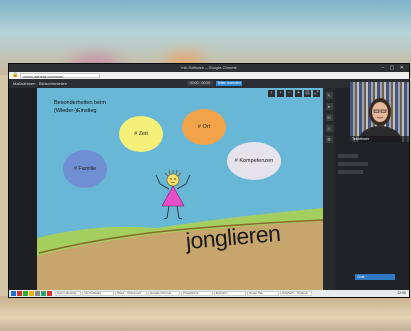 The height and width of the screenshot is (331, 411). Describe the element at coordinates (229, 83) in the screenshot. I see `stop-share-button: Teilen beenden` at that location.